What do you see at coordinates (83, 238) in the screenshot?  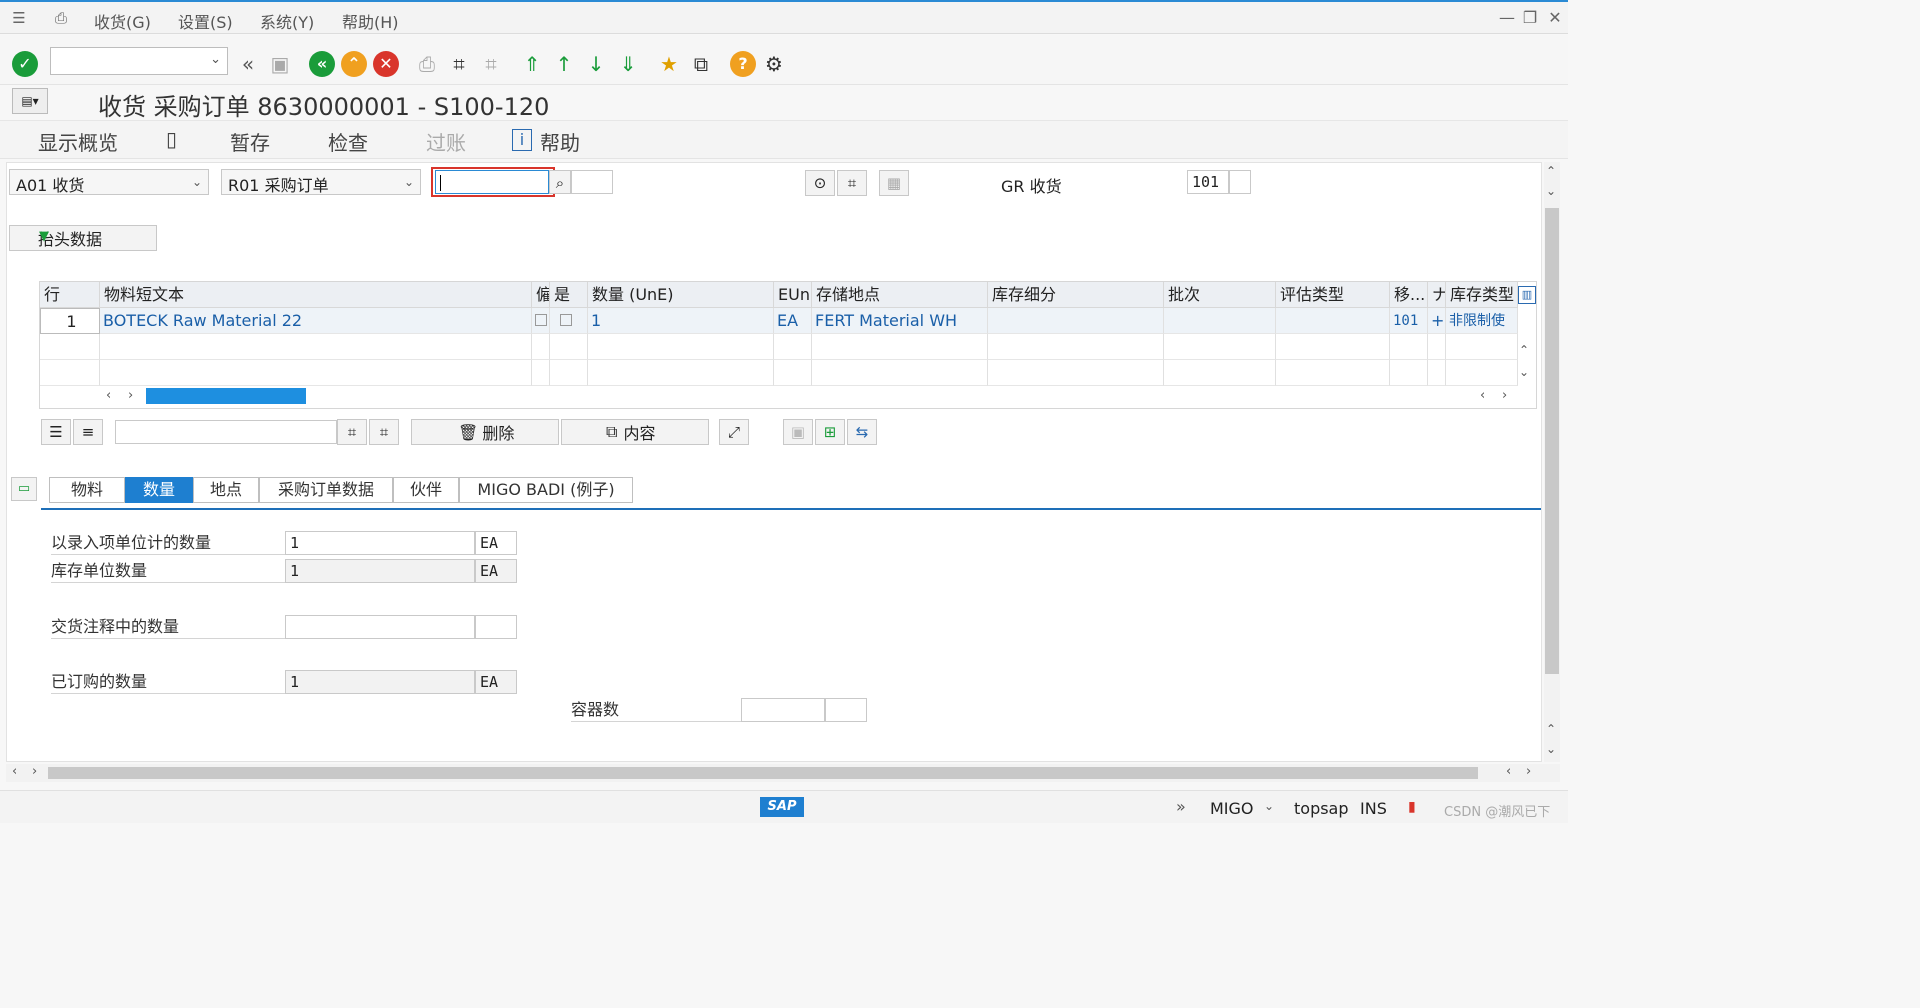 I see `header-data-button: 抬头数据` at bounding box center [83, 238].